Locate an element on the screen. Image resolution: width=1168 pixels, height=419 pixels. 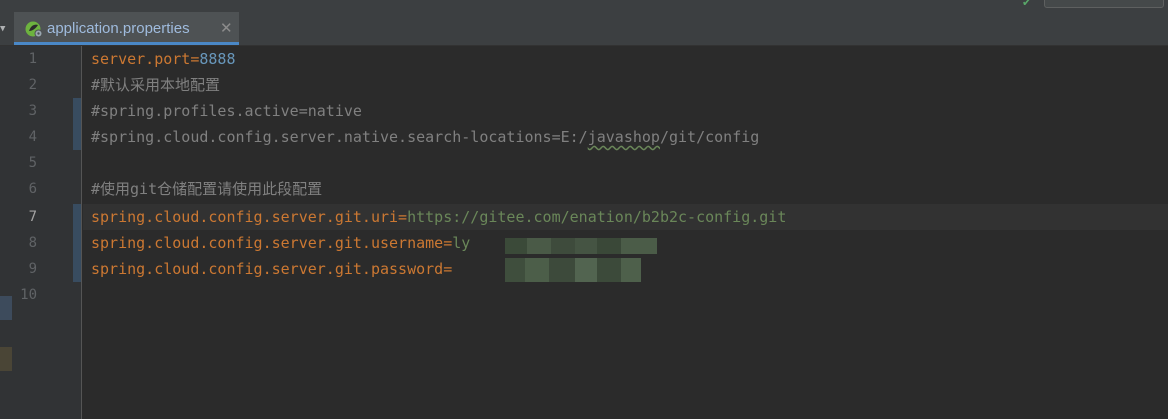
property-key: spring.cloud.config.server.git.username is located at coordinates (267, 243).